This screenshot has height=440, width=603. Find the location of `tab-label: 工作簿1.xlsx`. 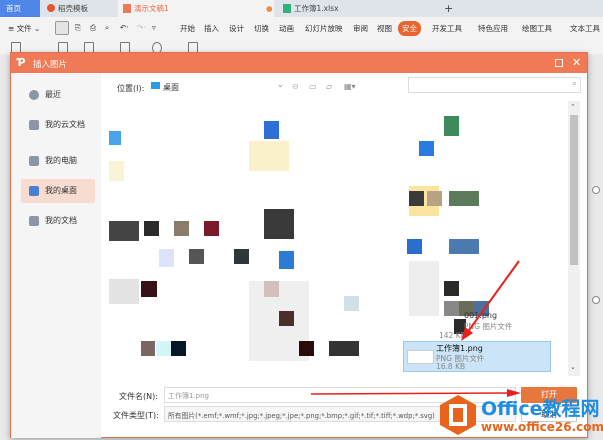

tab-label: 工作簿1.xlsx is located at coordinates (316, 8).